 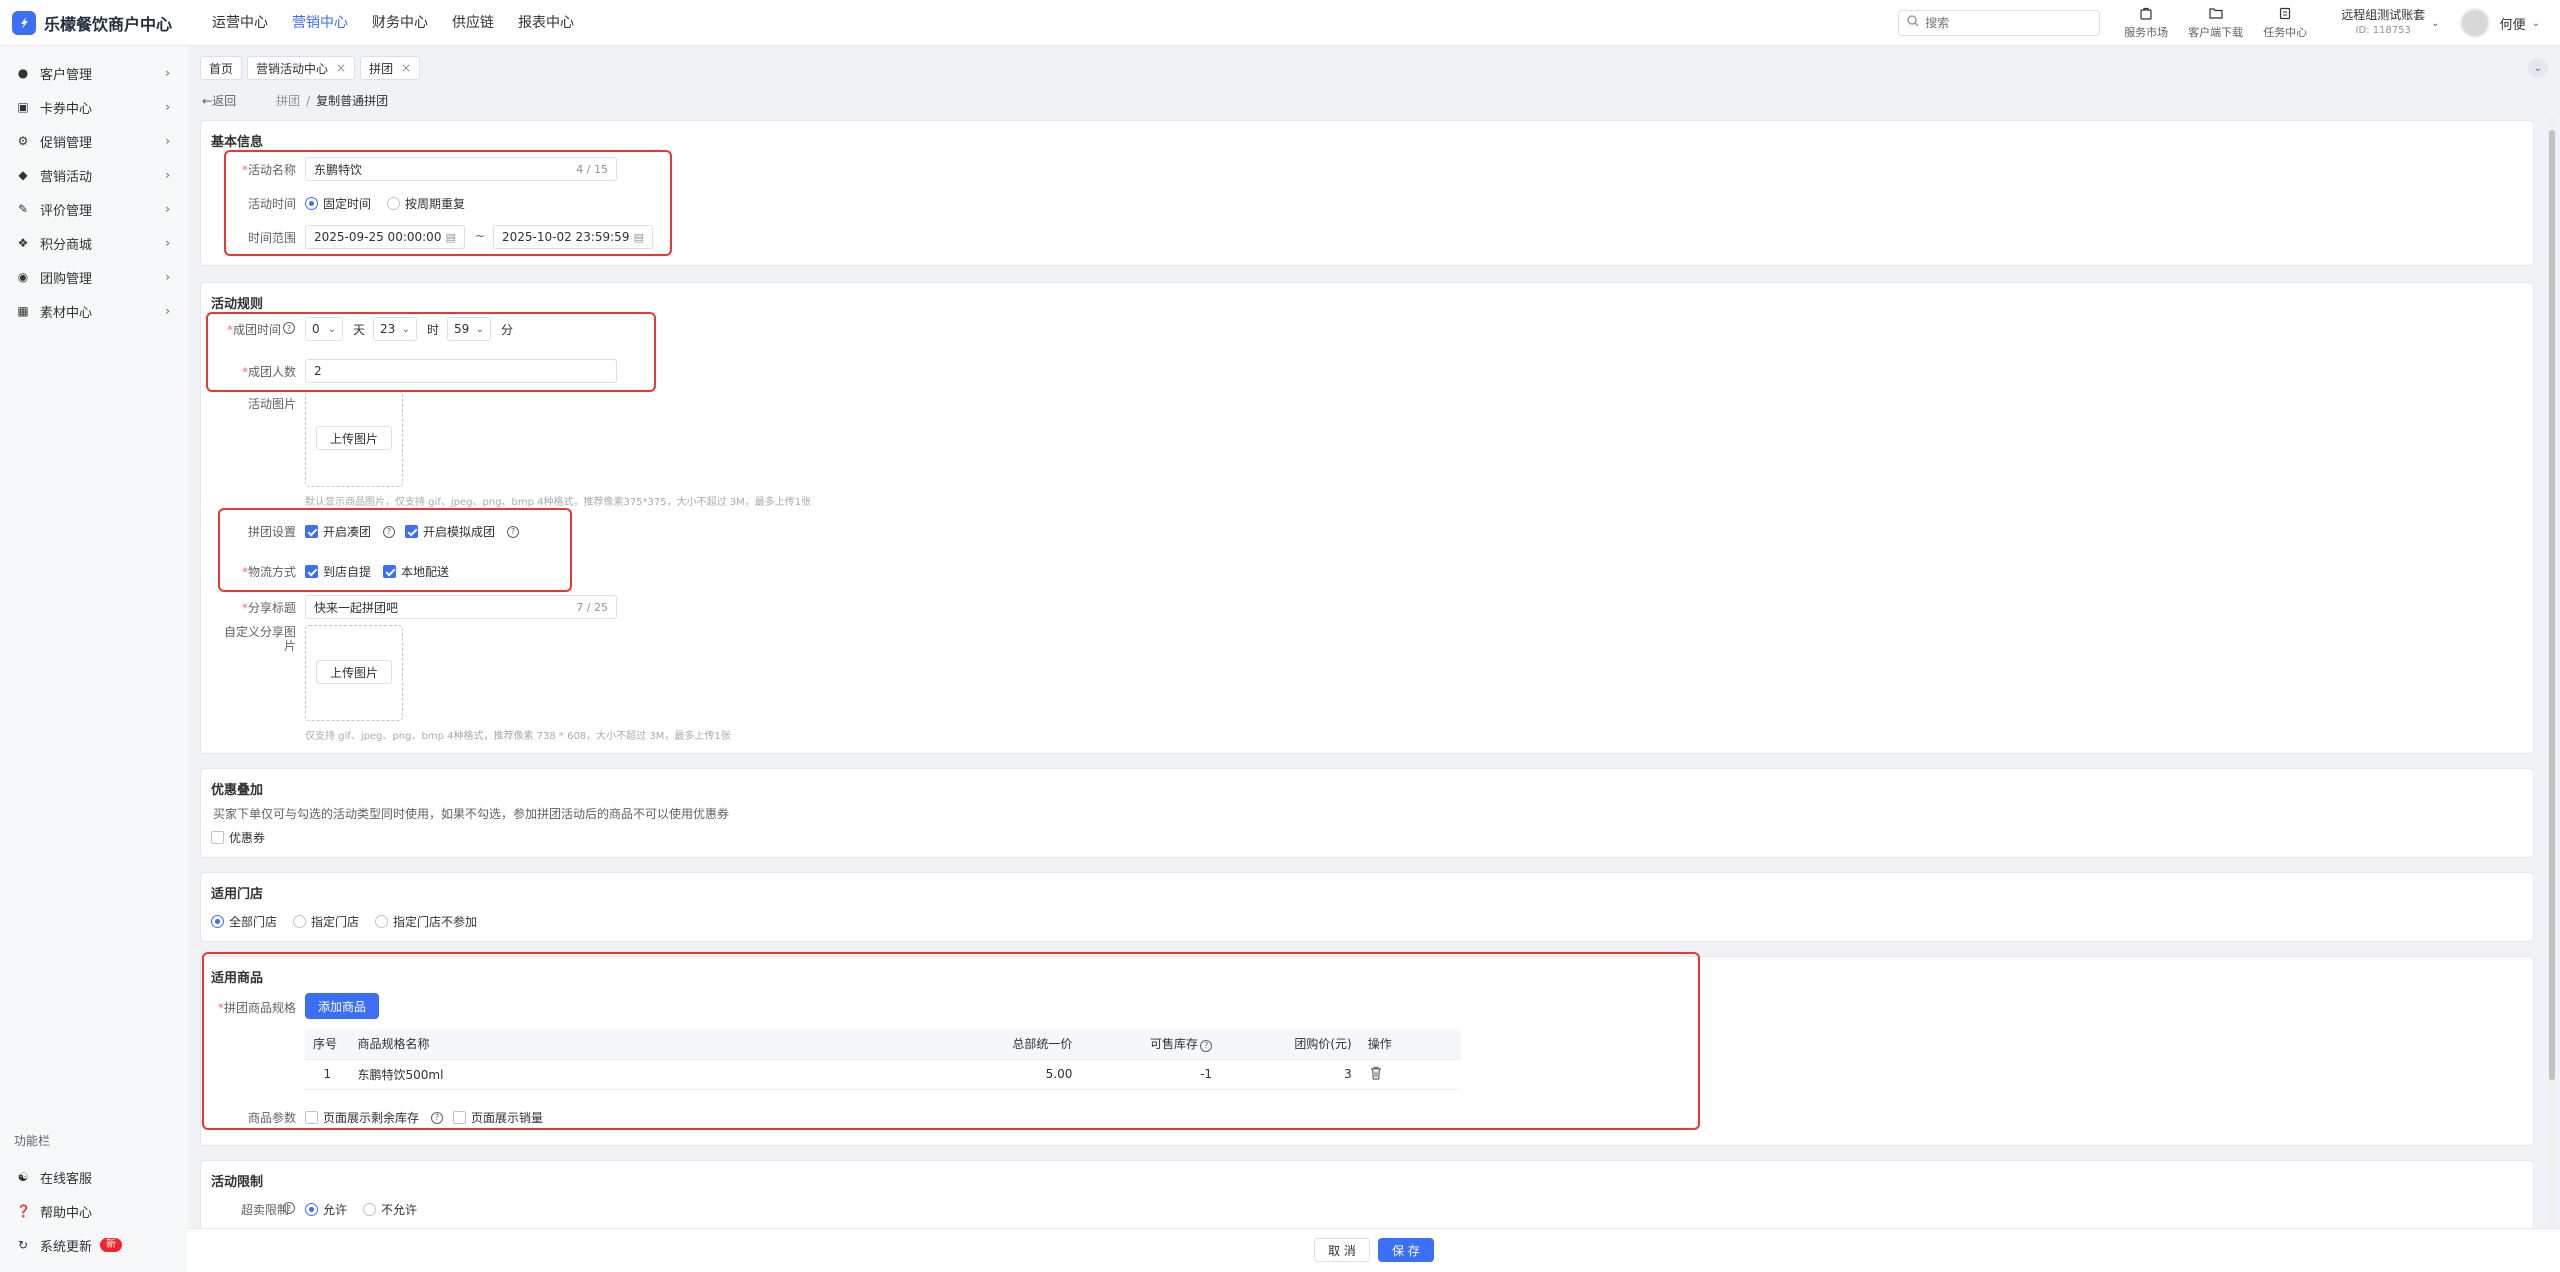 What do you see at coordinates (23, 73) in the screenshot?
I see `user-icon: ●` at bounding box center [23, 73].